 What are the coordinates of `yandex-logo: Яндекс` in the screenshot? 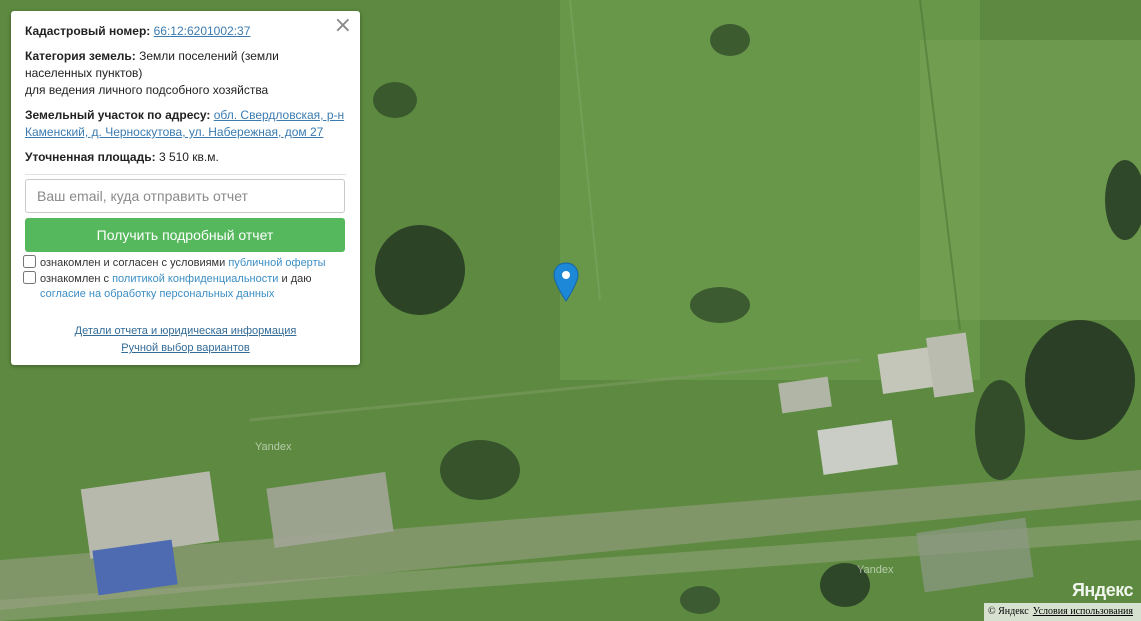 It's located at (1102, 590).